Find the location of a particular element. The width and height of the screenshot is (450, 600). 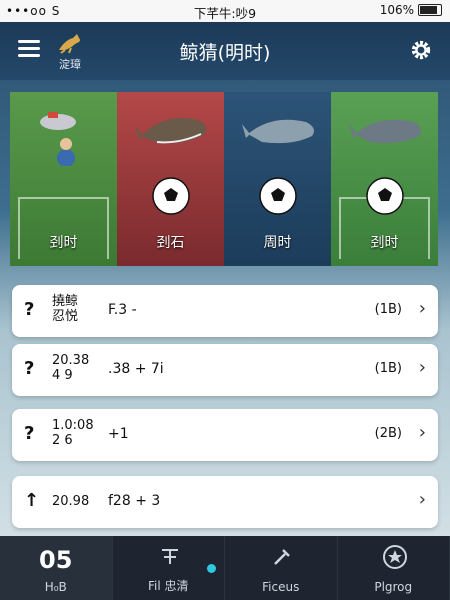

list-item: ↑ 20.98 f28 + 3 › is located at coordinates (225, 502).